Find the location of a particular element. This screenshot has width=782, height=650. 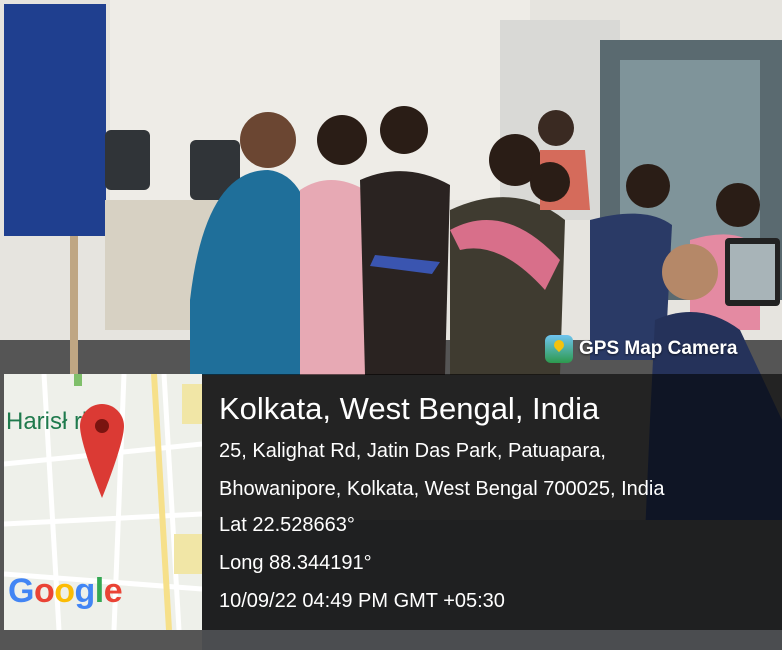

google-letter: l is located at coordinates (99, 591).